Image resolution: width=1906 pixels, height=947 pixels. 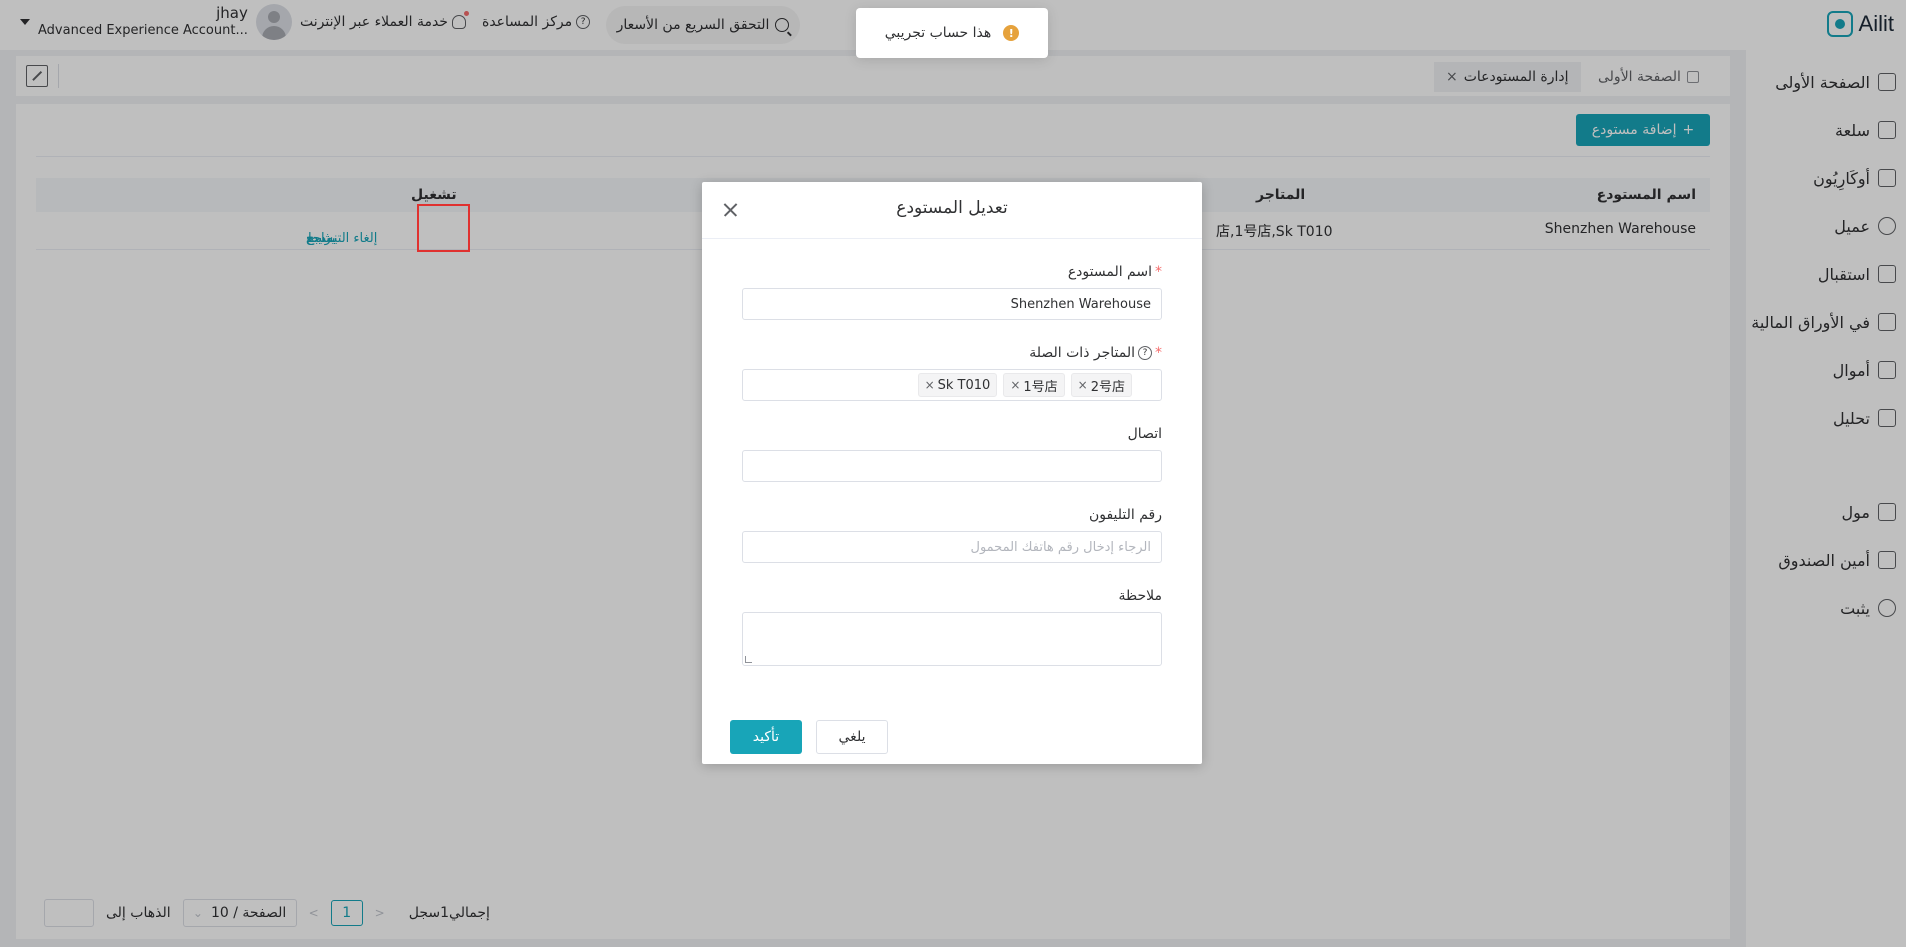 What do you see at coordinates (938, 33) in the screenshot?
I see `toast-message: هذا حساب تجريبي` at bounding box center [938, 33].